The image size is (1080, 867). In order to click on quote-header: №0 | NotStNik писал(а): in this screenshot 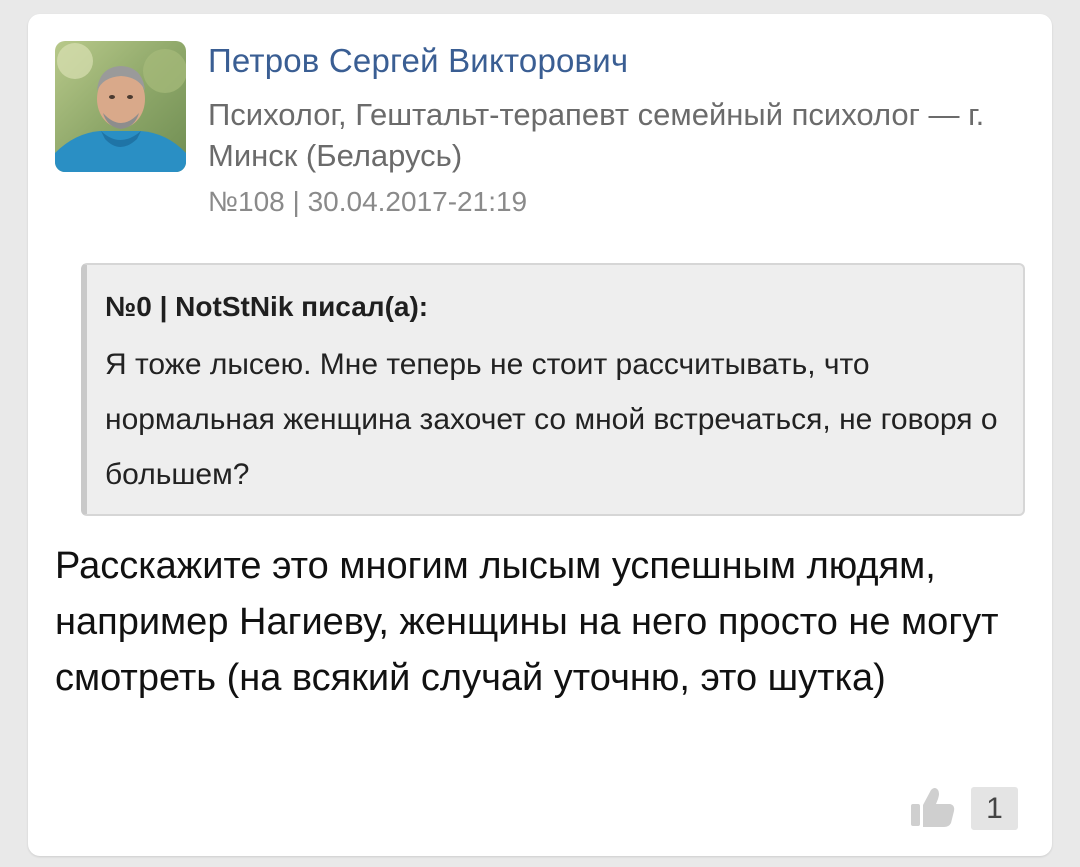, I will do `click(267, 306)`.